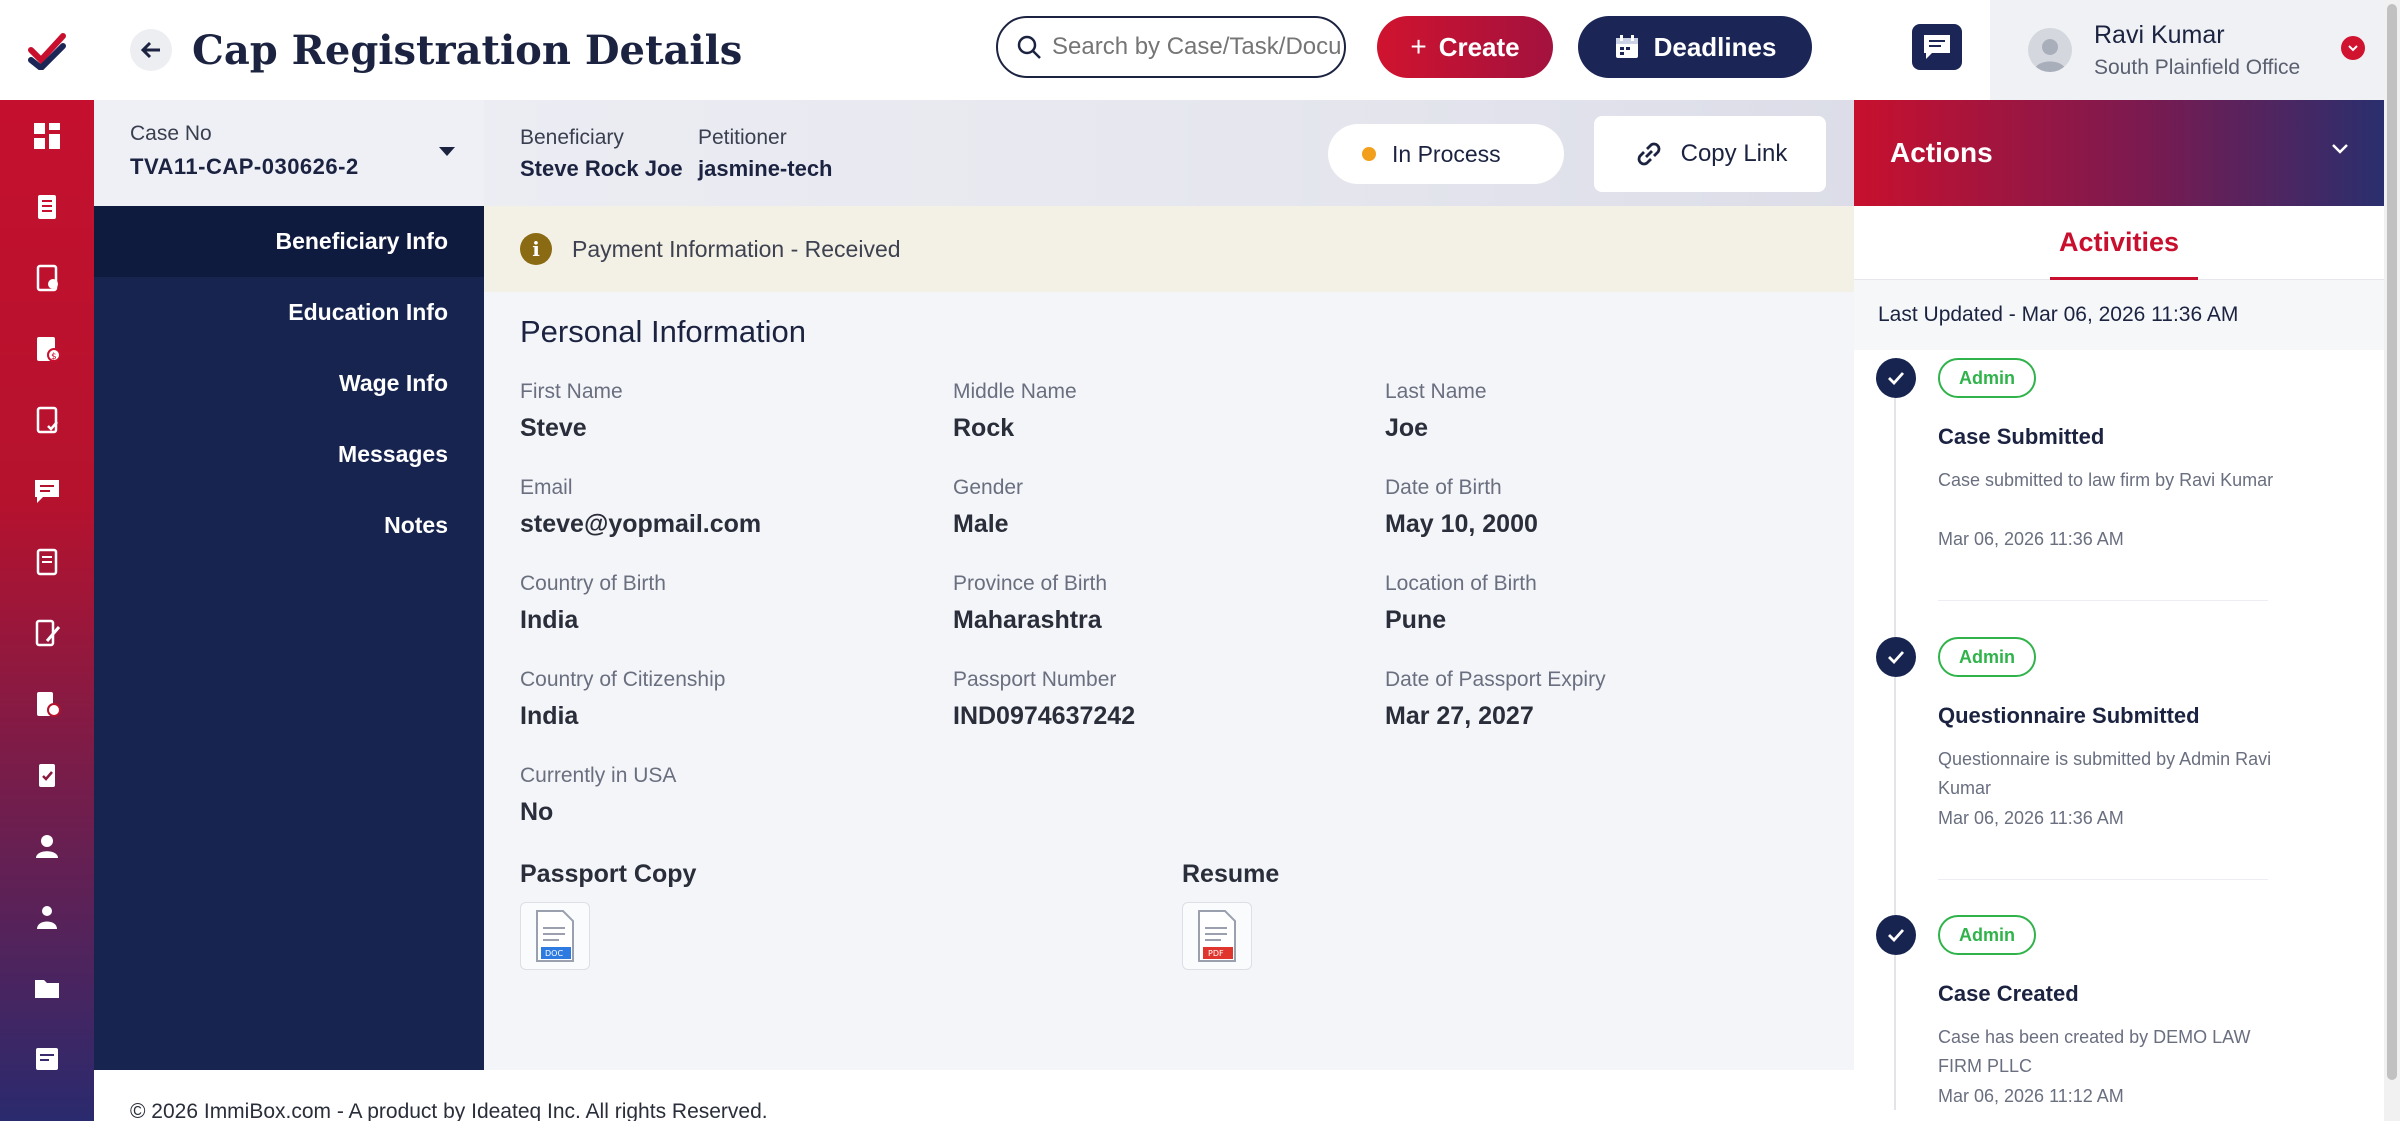 This screenshot has height=1121, width=2400. What do you see at coordinates (984, 428) in the screenshot?
I see `field-value: Rock` at bounding box center [984, 428].